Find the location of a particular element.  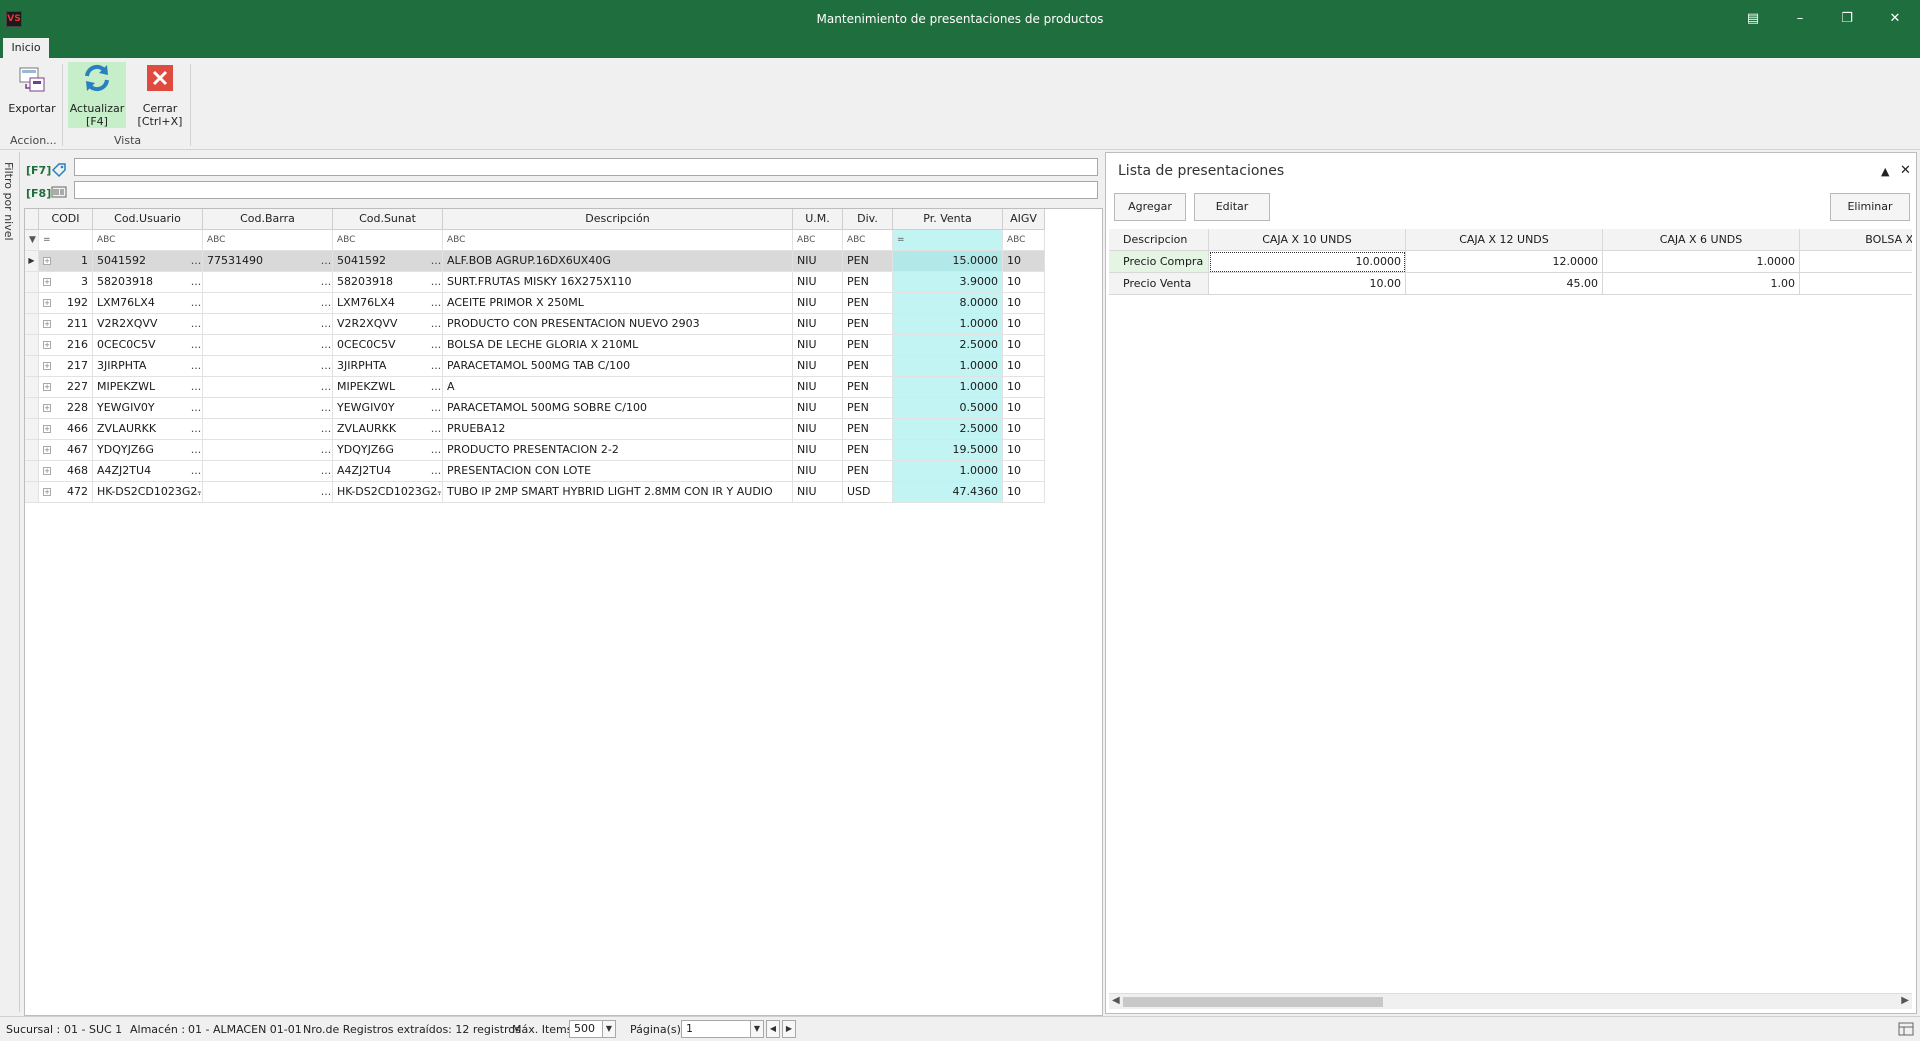

eliminar-button: Eliminar is located at coordinates (1870, 207).